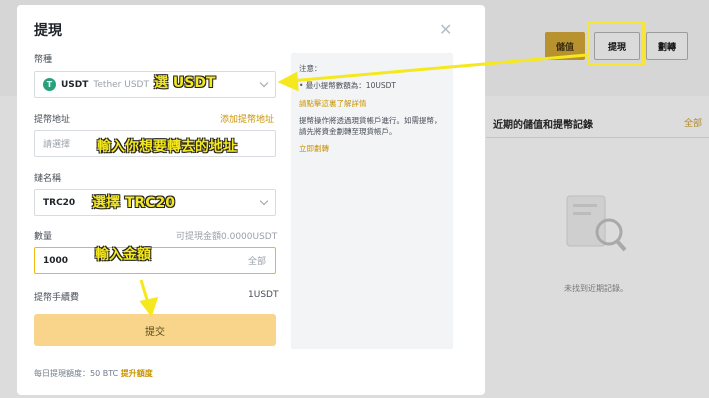 This screenshot has height=398, width=709. Describe the element at coordinates (596, 223) in the screenshot. I see `empty-records-icon` at that location.